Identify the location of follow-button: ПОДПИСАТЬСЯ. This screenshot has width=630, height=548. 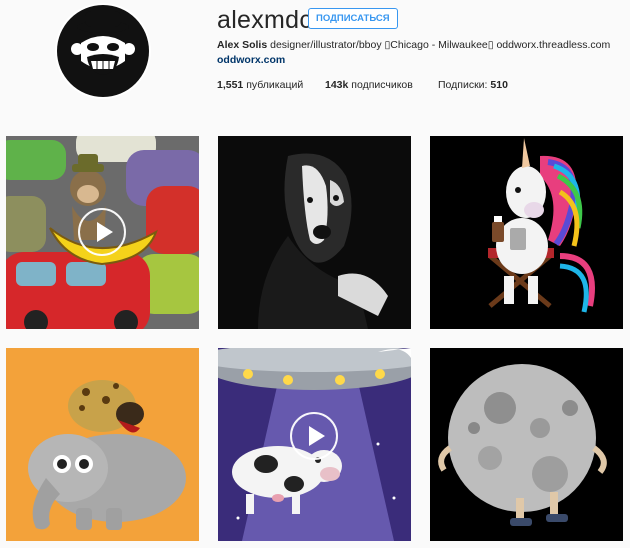
(353, 18).